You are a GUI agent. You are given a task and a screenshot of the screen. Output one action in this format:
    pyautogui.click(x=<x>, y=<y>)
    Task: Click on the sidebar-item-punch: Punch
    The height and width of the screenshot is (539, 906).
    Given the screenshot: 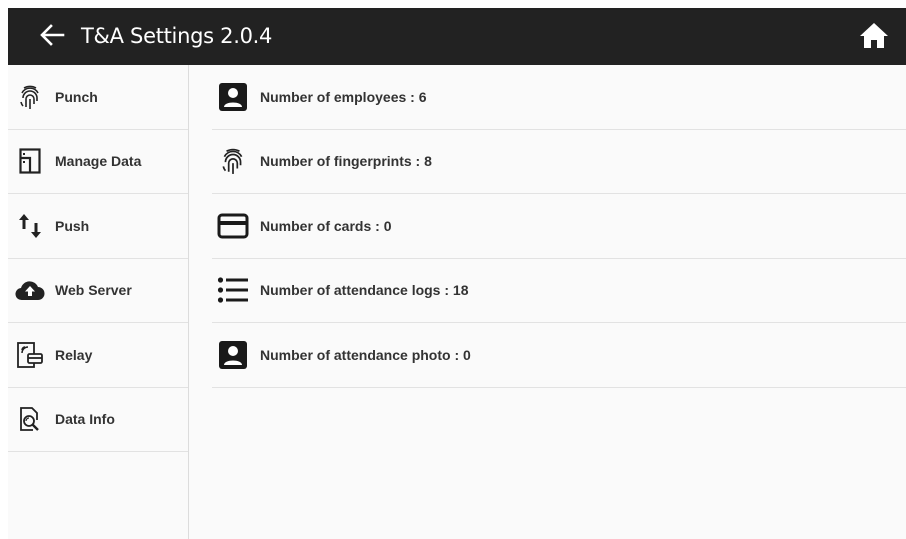 What is the action you would take?
    pyautogui.click(x=98, y=97)
    